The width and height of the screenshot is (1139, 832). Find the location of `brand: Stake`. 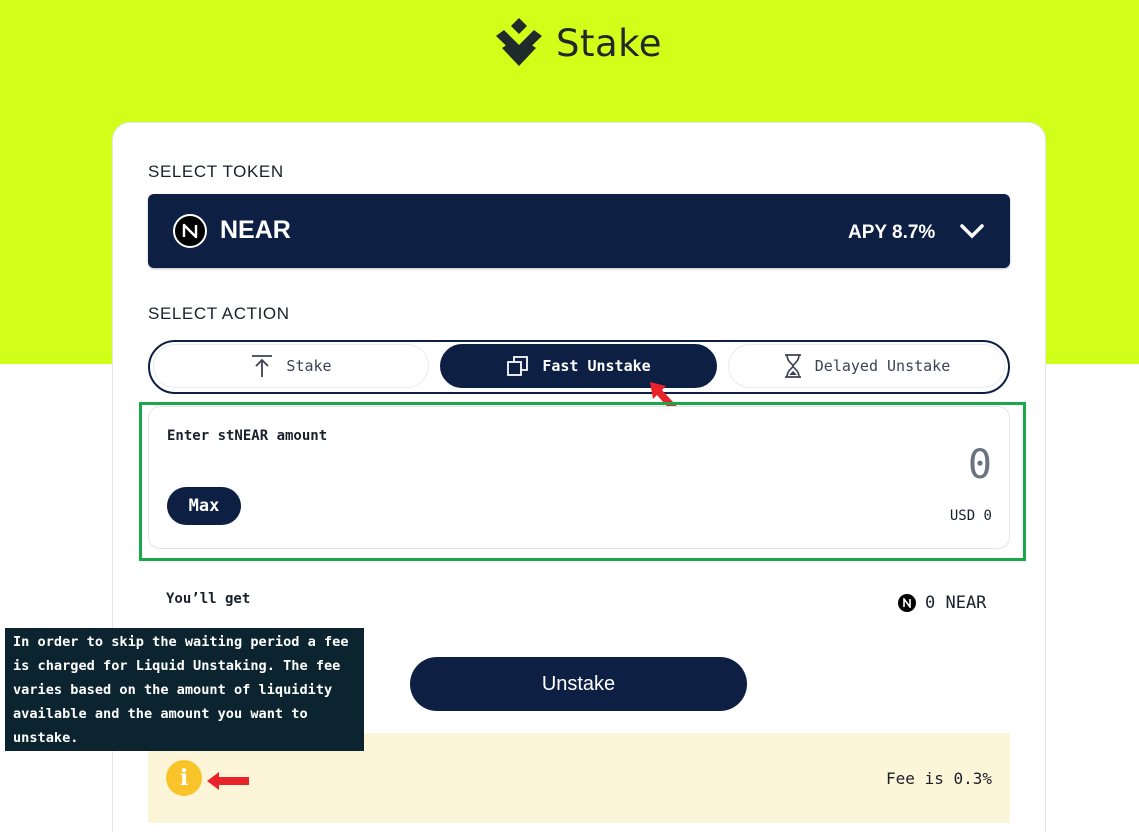

brand: Stake is located at coordinates (577, 43).